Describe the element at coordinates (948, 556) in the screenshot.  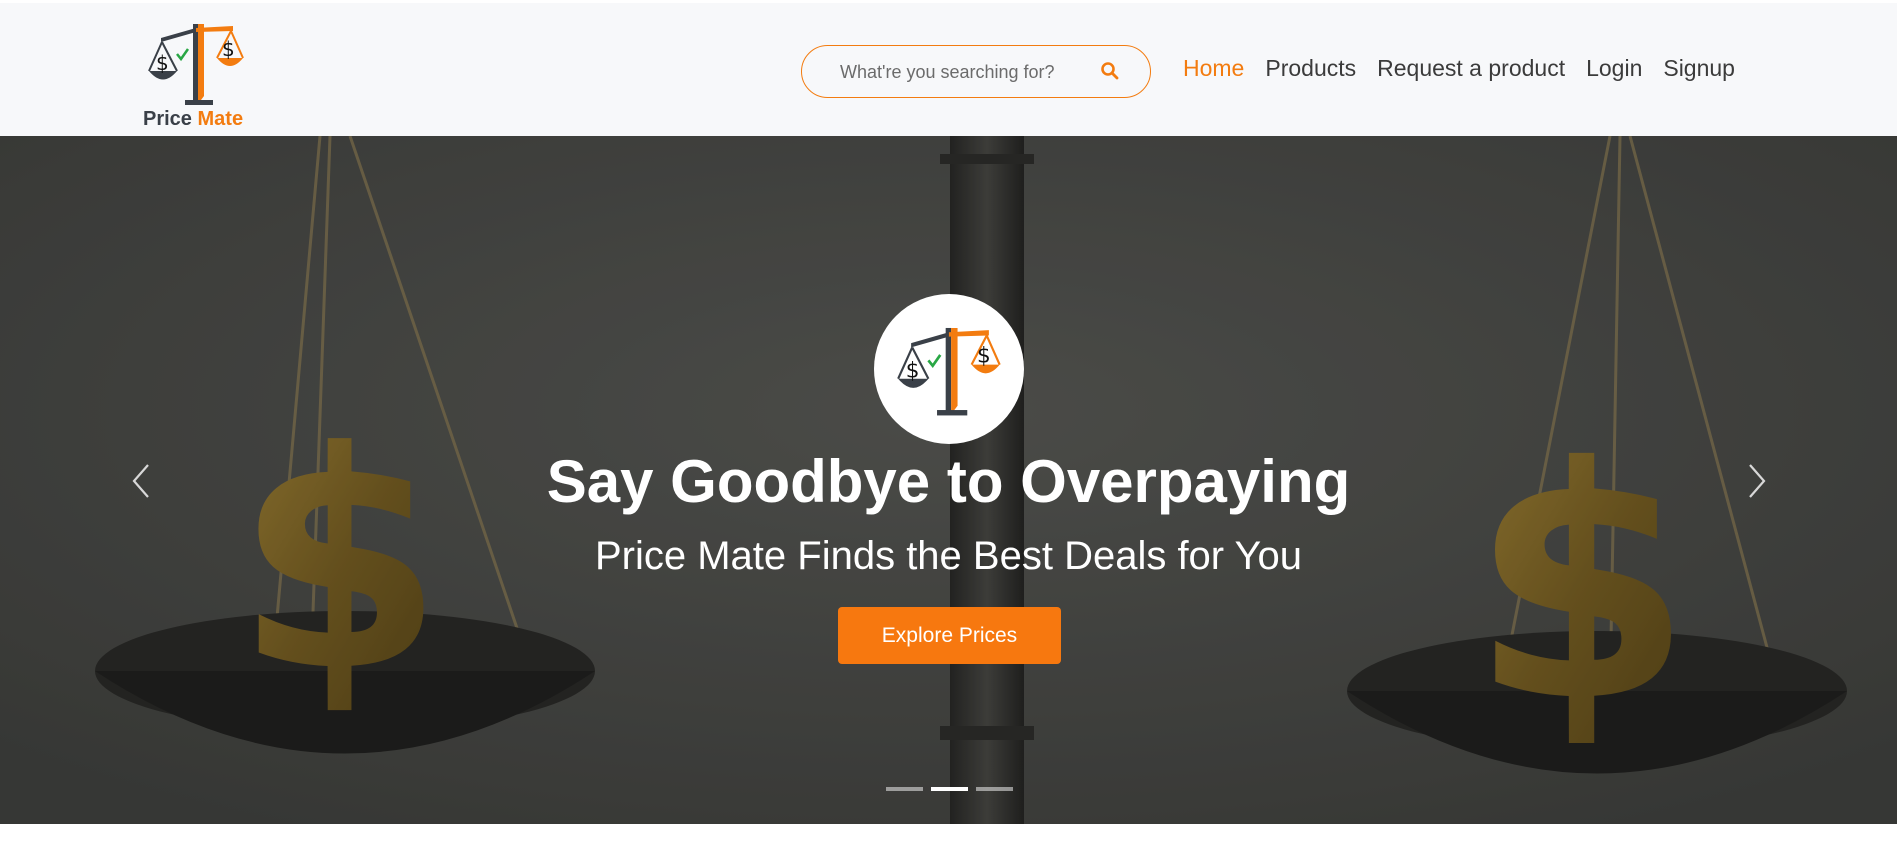
I see `hero-subtitle: Price Mate Finds the Best Deals for You` at that location.